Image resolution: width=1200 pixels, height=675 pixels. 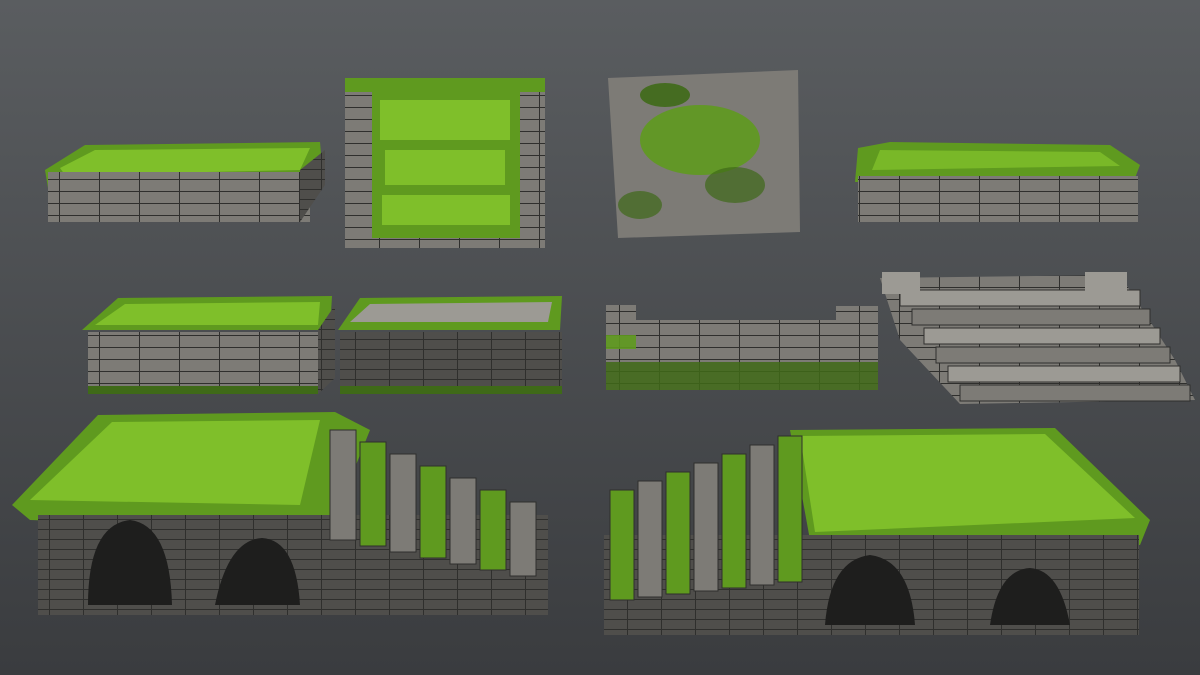 What do you see at coordinates (997, 182) in the screenshot?
I see `low-stone-slab-light-moss` at bounding box center [997, 182].